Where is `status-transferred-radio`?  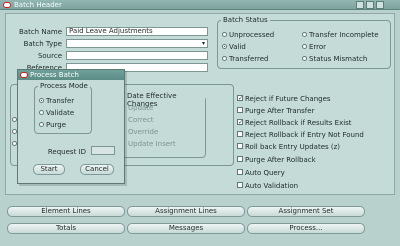 status-transferred-radio is located at coordinates (224, 58).